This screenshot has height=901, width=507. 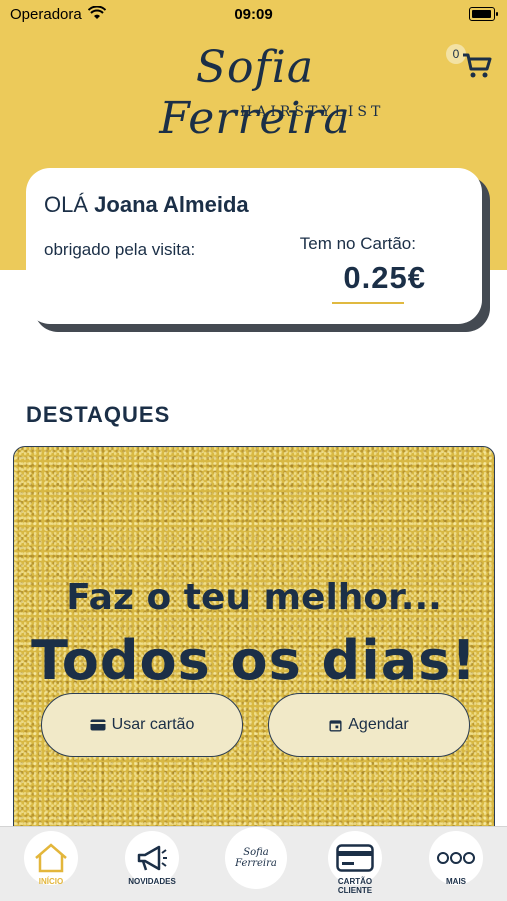 I want to click on nav-item-logo: Sofia Ferreira, so click(x=256, y=858).